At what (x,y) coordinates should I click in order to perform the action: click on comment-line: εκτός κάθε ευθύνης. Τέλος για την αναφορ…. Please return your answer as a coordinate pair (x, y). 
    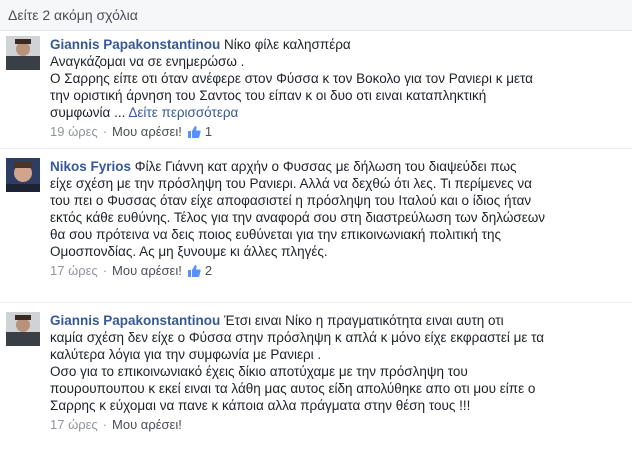
    Looking at the image, I should click on (298, 217).